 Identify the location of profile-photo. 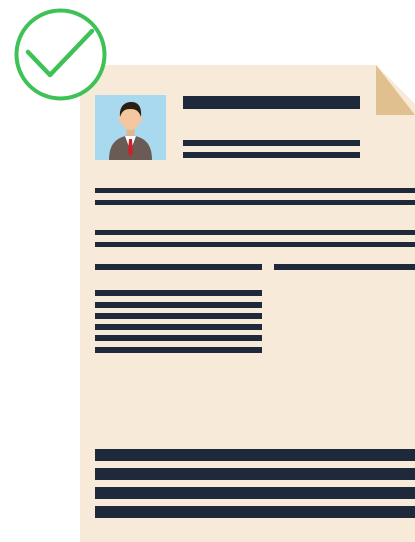
(130, 127).